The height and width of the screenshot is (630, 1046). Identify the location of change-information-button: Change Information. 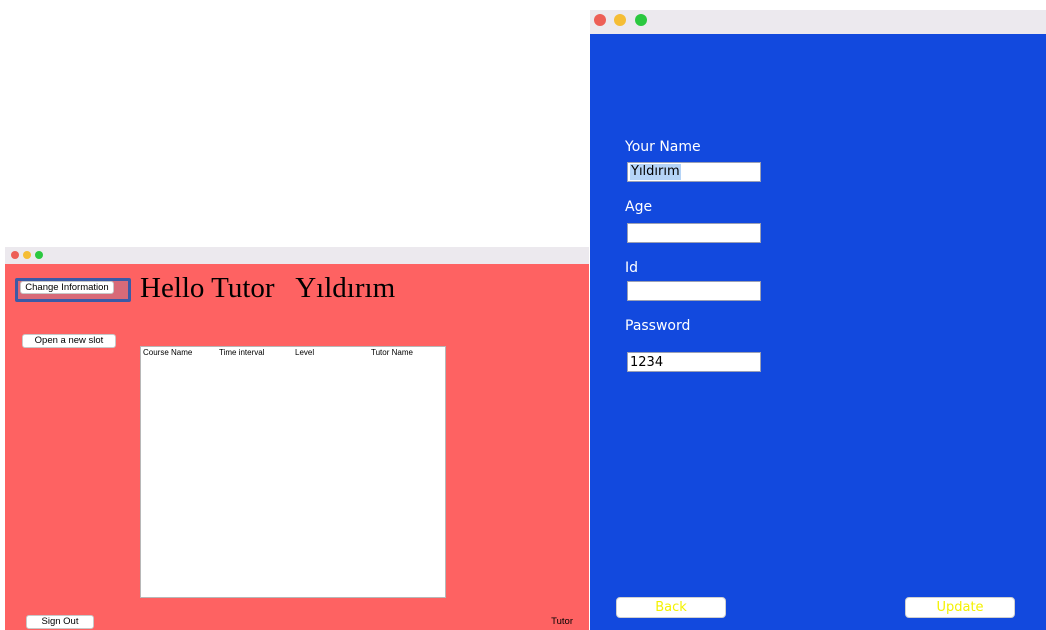
(67, 287).